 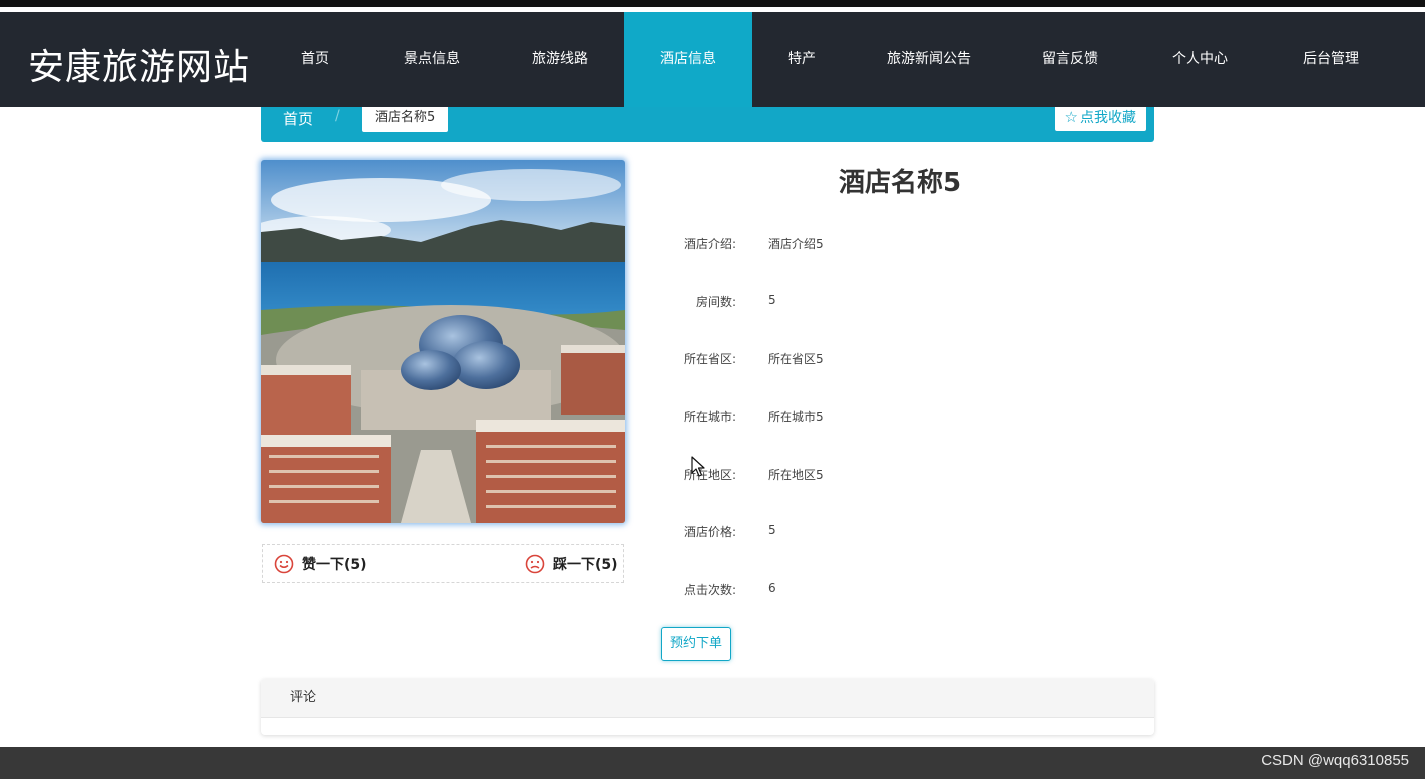 What do you see at coordinates (696, 644) in the screenshot?
I see `order-button: 预约下单` at bounding box center [696, 644].